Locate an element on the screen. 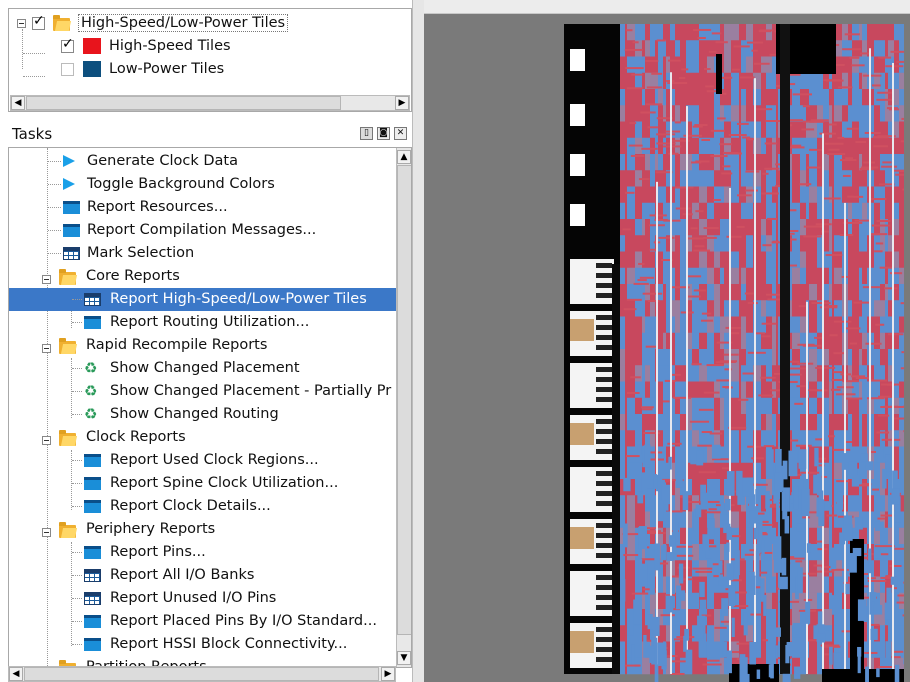 This screenshot has width=910, height=682. high-speed-checkbox is located at coordinates (67, 44).